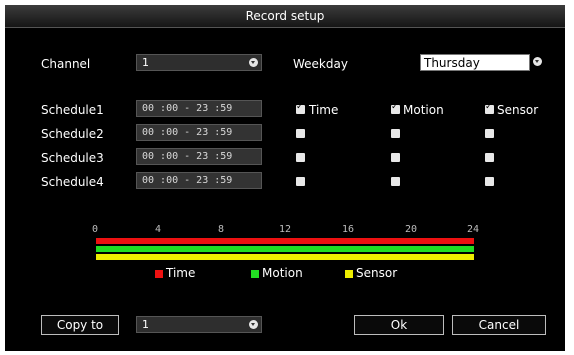 The height and width of the screenshot is (355, 574). Describe the element at coordinates (452, 63) in the screenshot. I see `weekday-value: Thursday` at that location.